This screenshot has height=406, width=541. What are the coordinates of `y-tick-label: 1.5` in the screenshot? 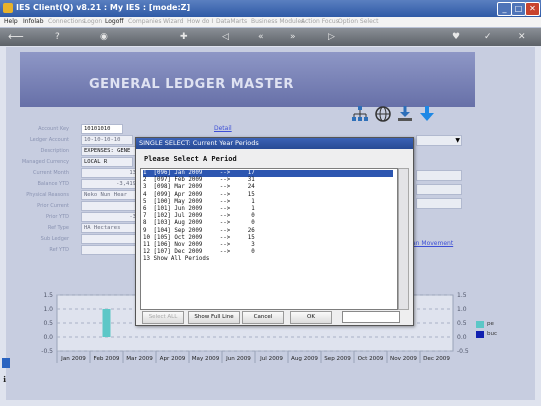 It's located at (48, 295).